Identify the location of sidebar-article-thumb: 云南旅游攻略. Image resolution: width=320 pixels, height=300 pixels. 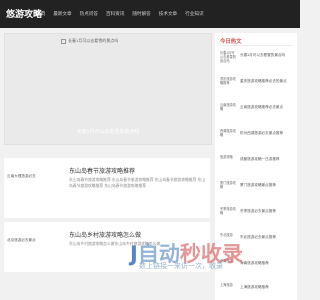
(228, 113).